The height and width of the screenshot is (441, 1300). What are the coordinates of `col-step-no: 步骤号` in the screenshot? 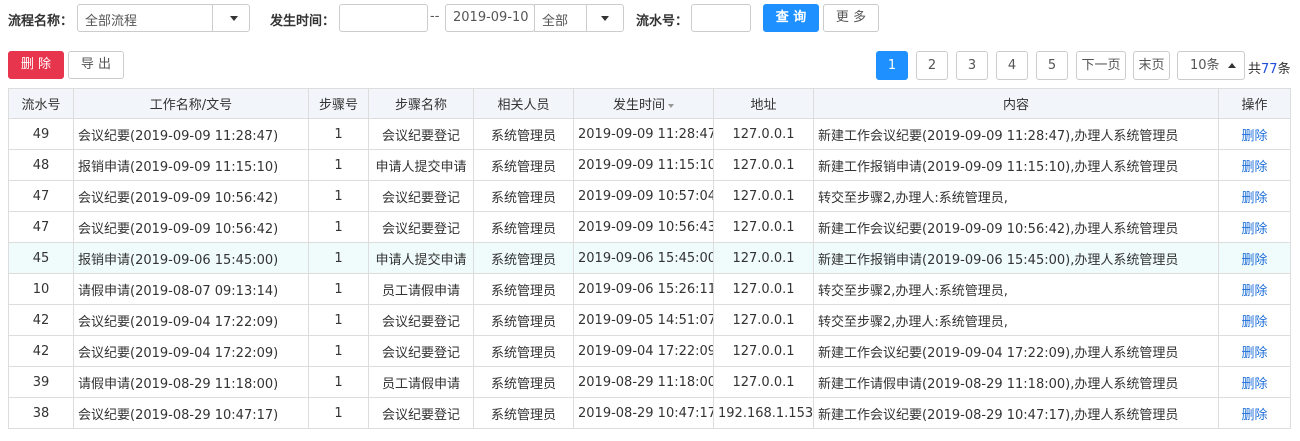 It's located at (338, 103).